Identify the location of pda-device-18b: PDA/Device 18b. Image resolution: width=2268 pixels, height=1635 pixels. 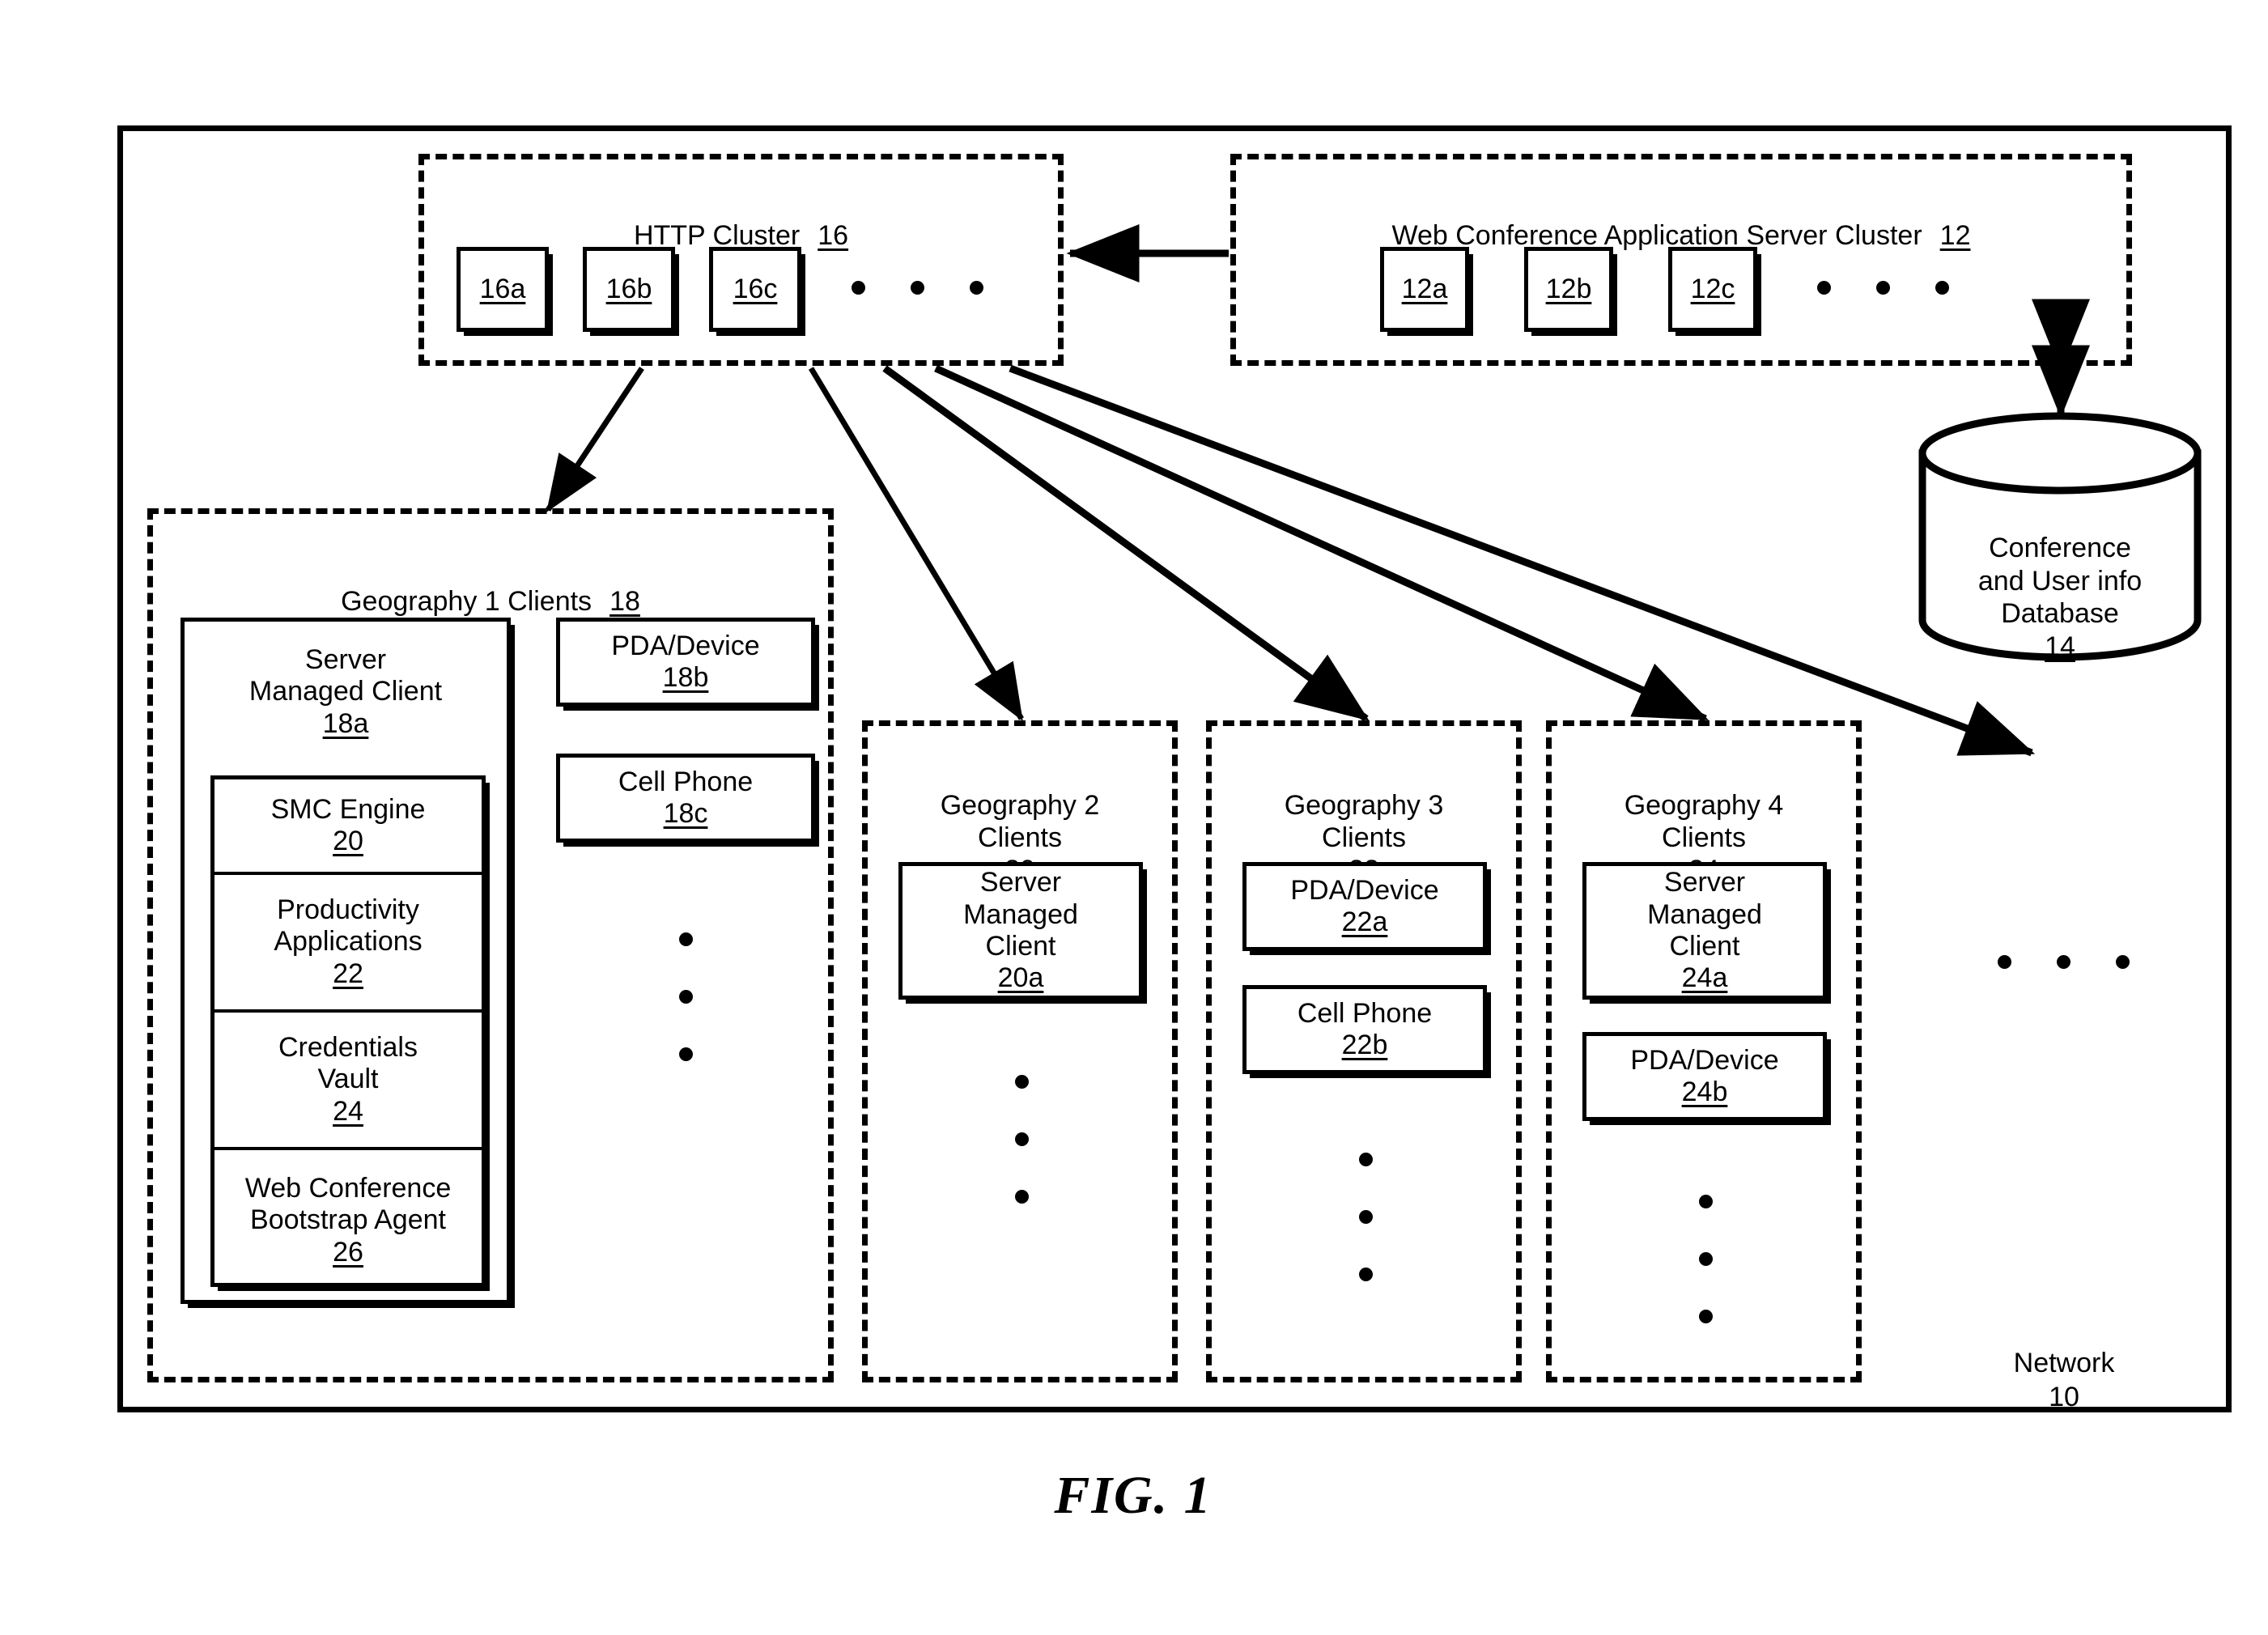
(685, 662).